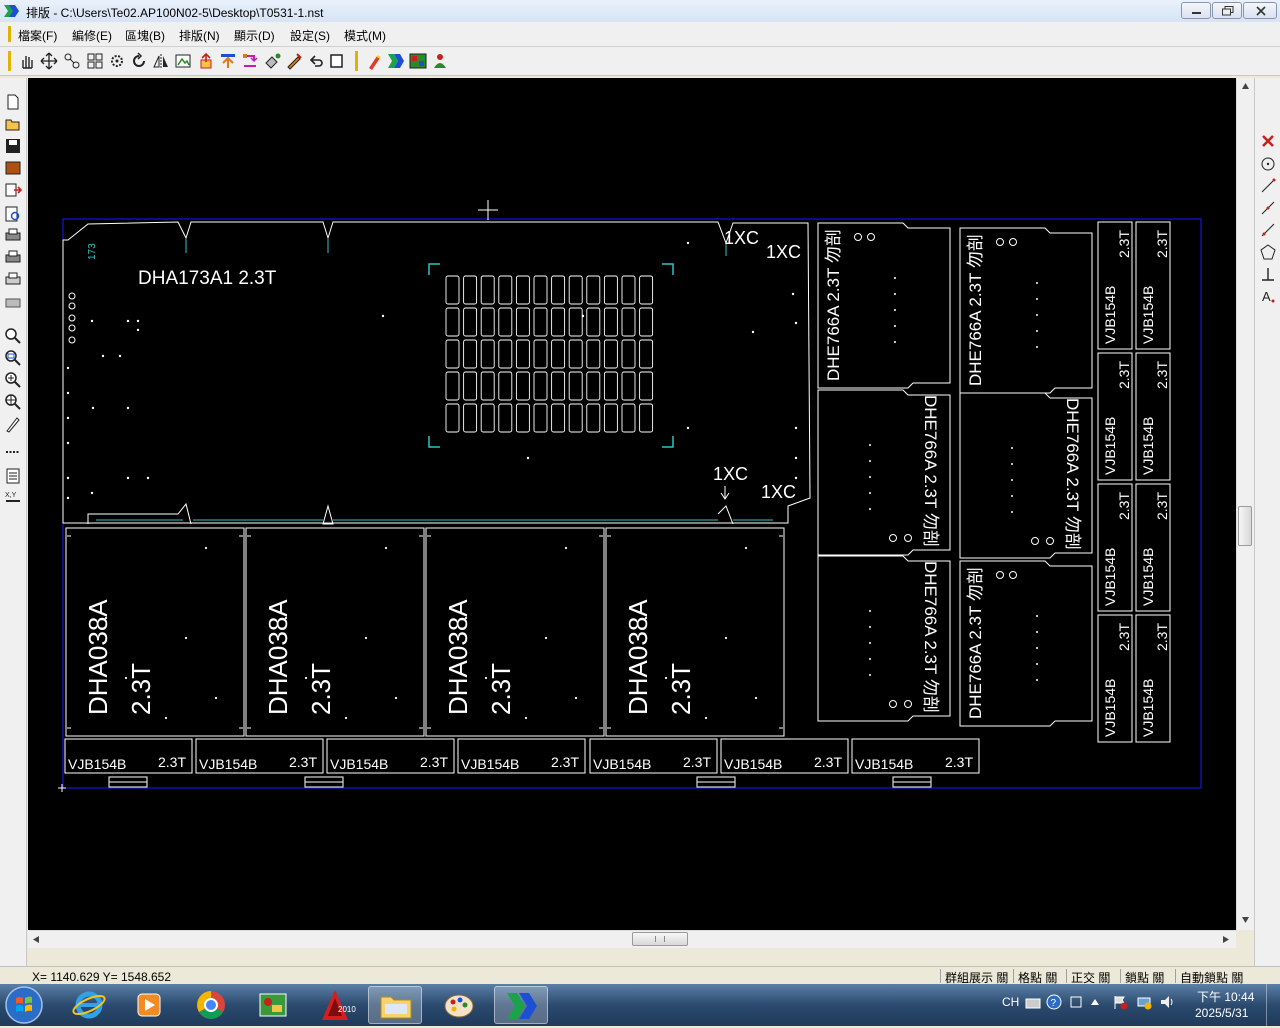  Describe the element at coordinates (1260, 10) in the screenshot. I see `close-button` at that location.